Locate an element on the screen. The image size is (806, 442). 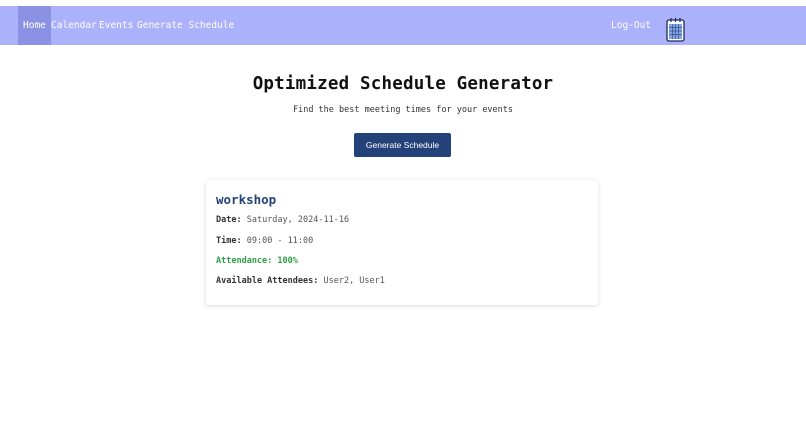
event-date: Date: Saturday, 2024-11-16 is located at coordinates (282, 220).